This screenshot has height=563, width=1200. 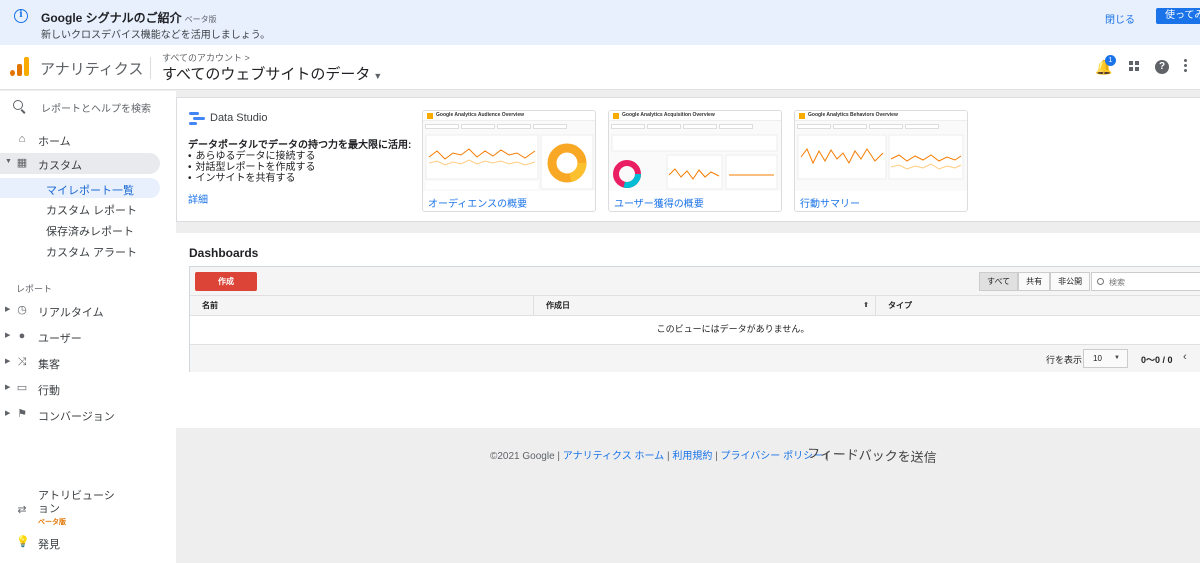 I want to click on banner-close-button: 閉じる, so click(x=1120, y=18).